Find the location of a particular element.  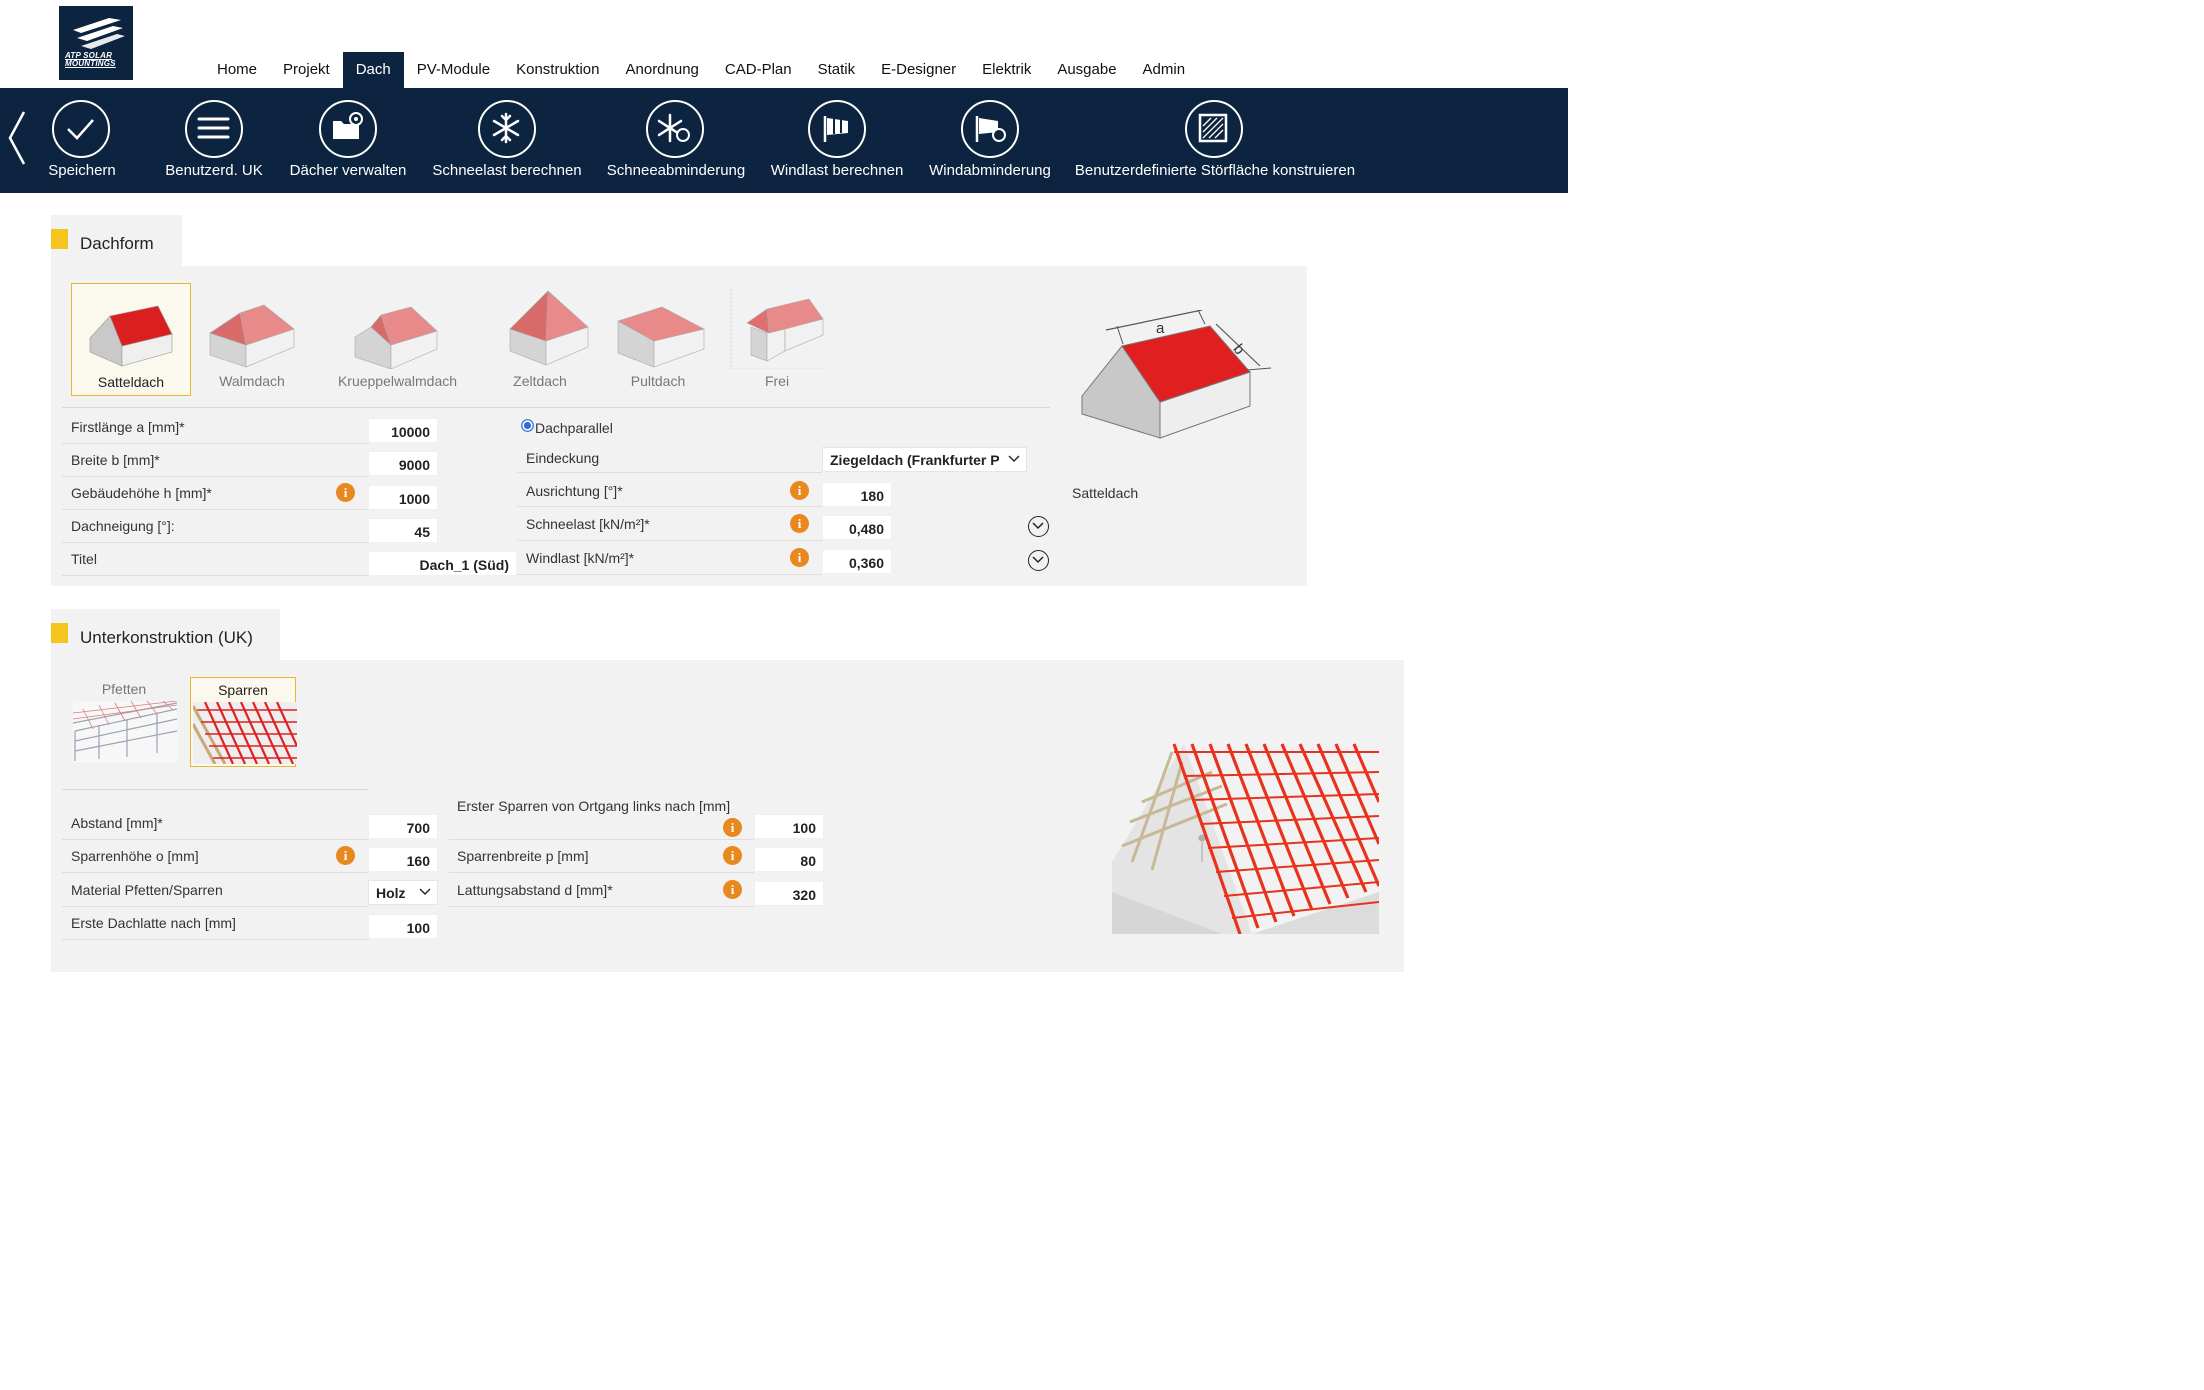

dachform-section-tab: Dachform is located at coordinates (116, 241).